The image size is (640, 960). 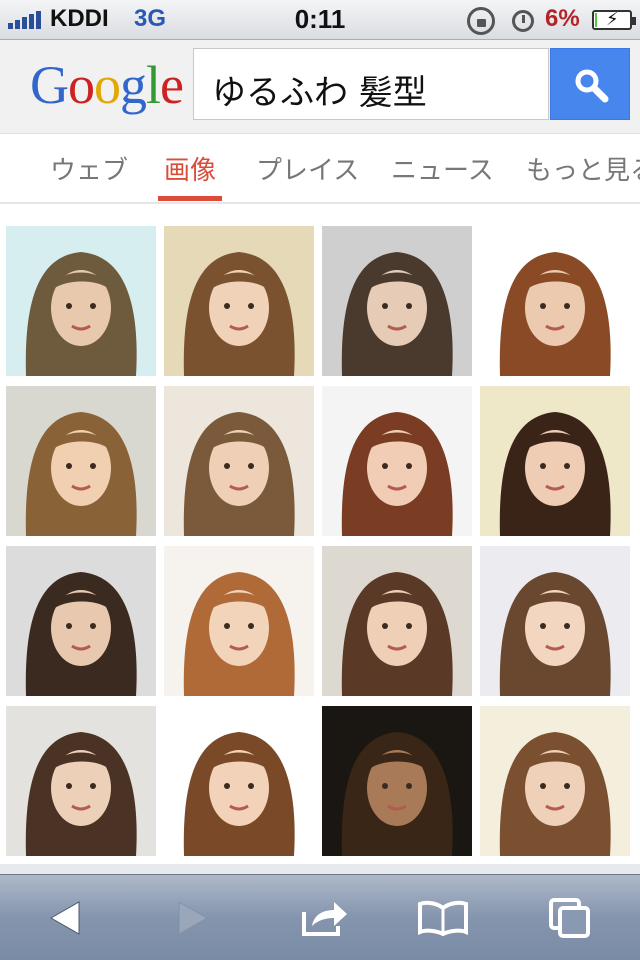 I want to click on back-button, so click(x=65, y=917).